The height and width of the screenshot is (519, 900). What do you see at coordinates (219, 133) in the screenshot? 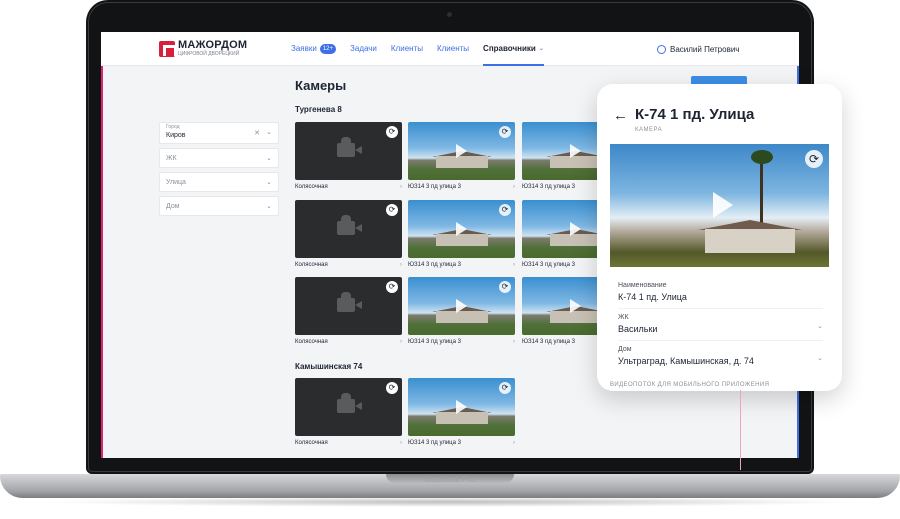
I see `city-filter: Город Киров ✕ ⌄` at bounding box center [219, 133].